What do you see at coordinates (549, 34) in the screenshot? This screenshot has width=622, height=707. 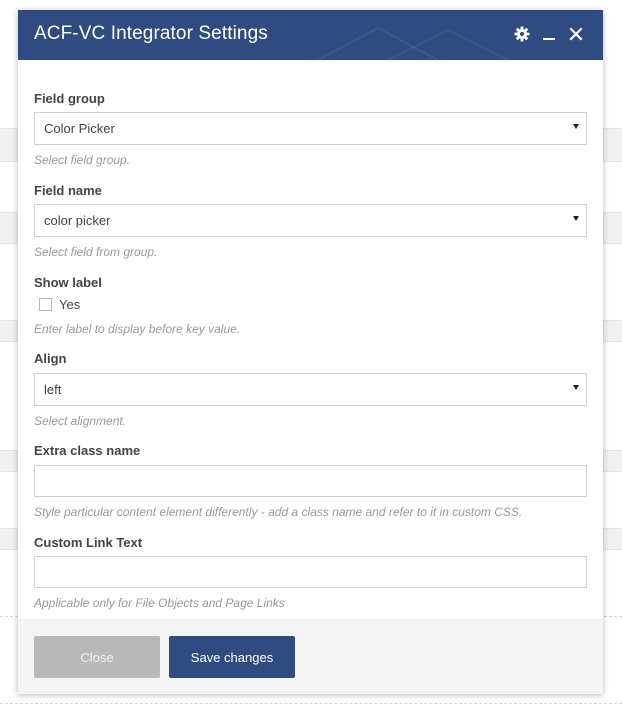 I see `minimize-icon` at bounding box center [549, 34].